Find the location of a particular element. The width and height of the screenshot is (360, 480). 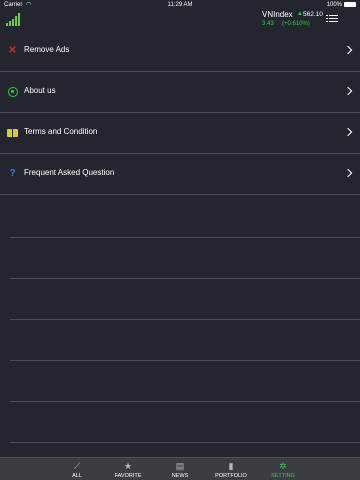

status-time: 11:29 AM is located at coordinates (180, 5).